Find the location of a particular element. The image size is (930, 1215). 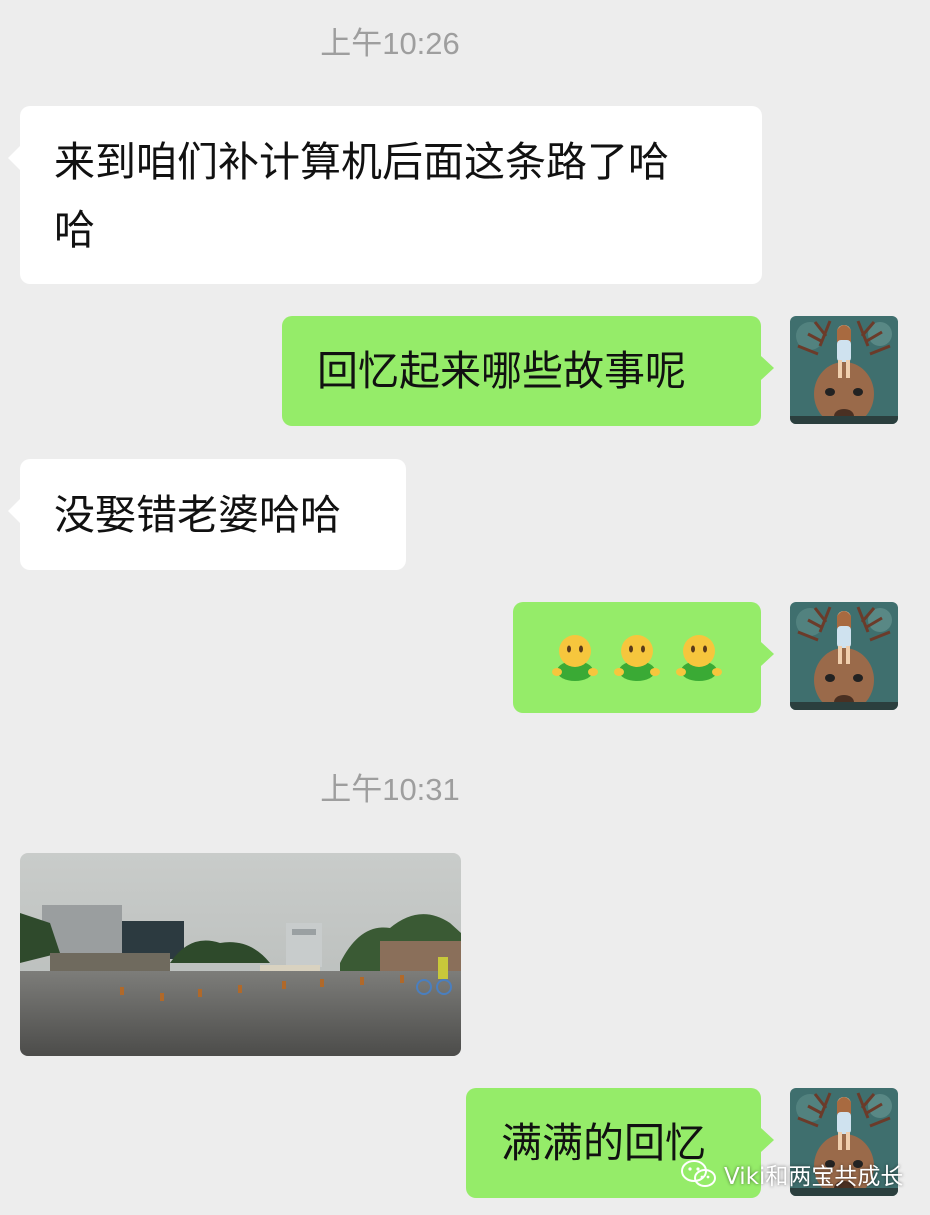

image-message is located at coordinates (240, 954).